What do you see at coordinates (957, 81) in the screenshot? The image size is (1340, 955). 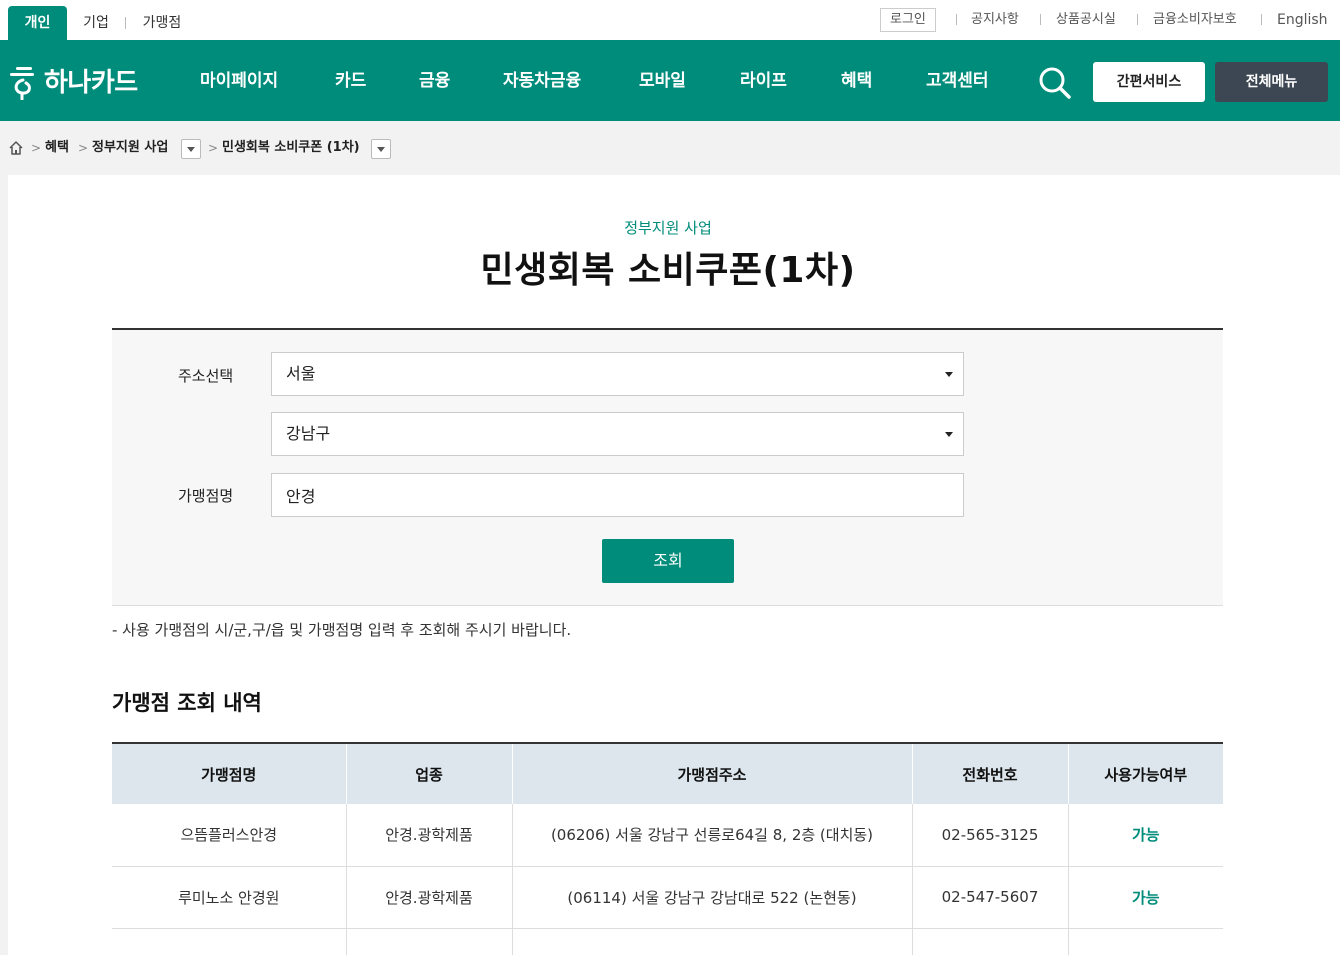 I see `nav-customer-center: 고객센터` at bounding box center [957, 81].